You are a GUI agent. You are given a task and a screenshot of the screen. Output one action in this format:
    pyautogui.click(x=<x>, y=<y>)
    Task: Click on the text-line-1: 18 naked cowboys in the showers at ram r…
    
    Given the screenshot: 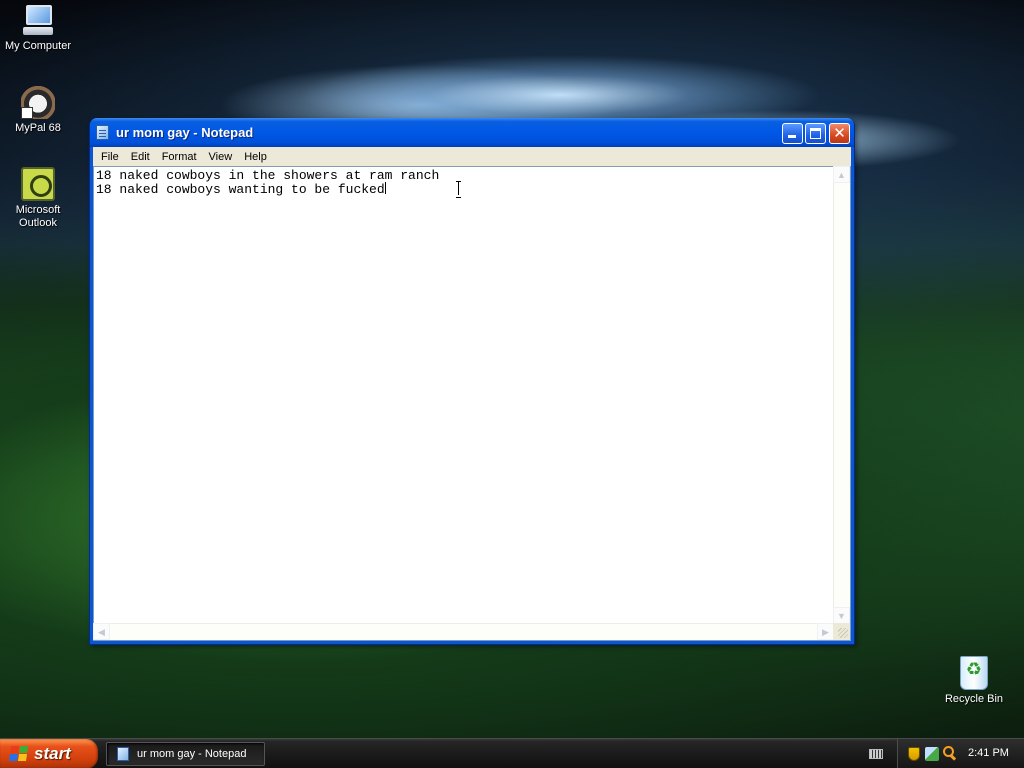 What is the action you would take?
    pyautogui.click(x=268, y=175)
    